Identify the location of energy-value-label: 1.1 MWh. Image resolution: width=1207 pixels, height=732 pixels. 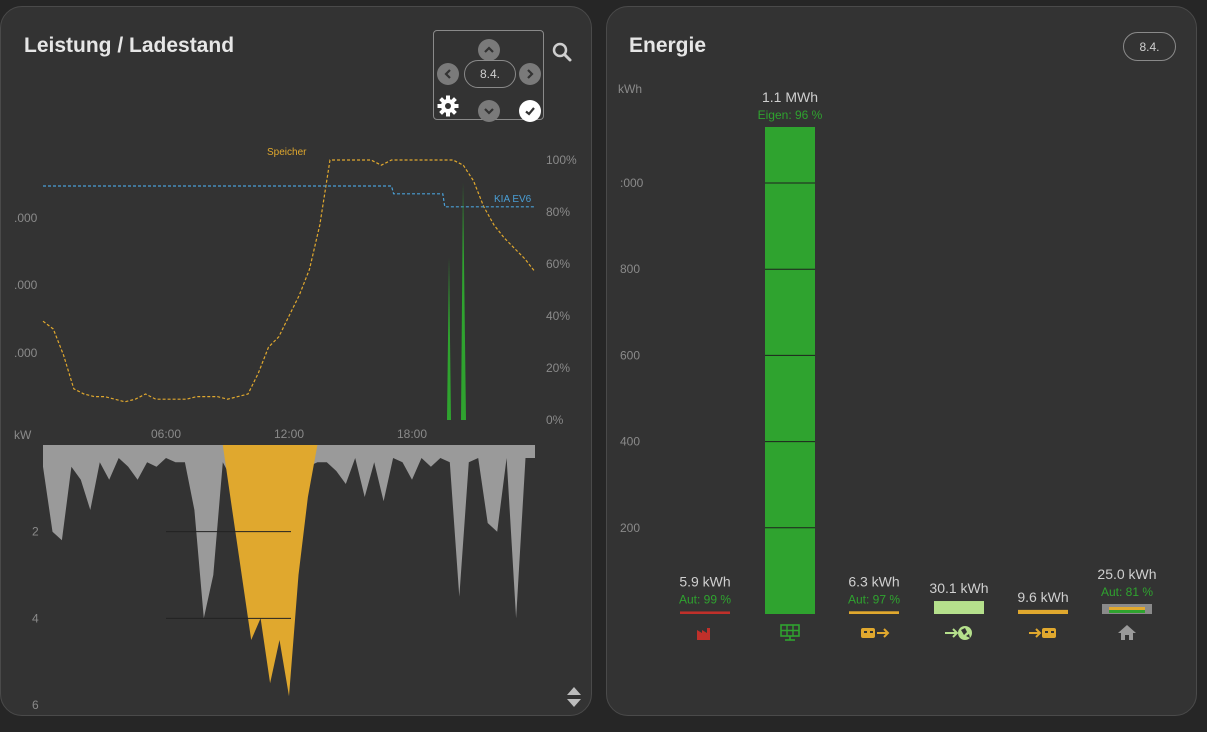
(790, 97).